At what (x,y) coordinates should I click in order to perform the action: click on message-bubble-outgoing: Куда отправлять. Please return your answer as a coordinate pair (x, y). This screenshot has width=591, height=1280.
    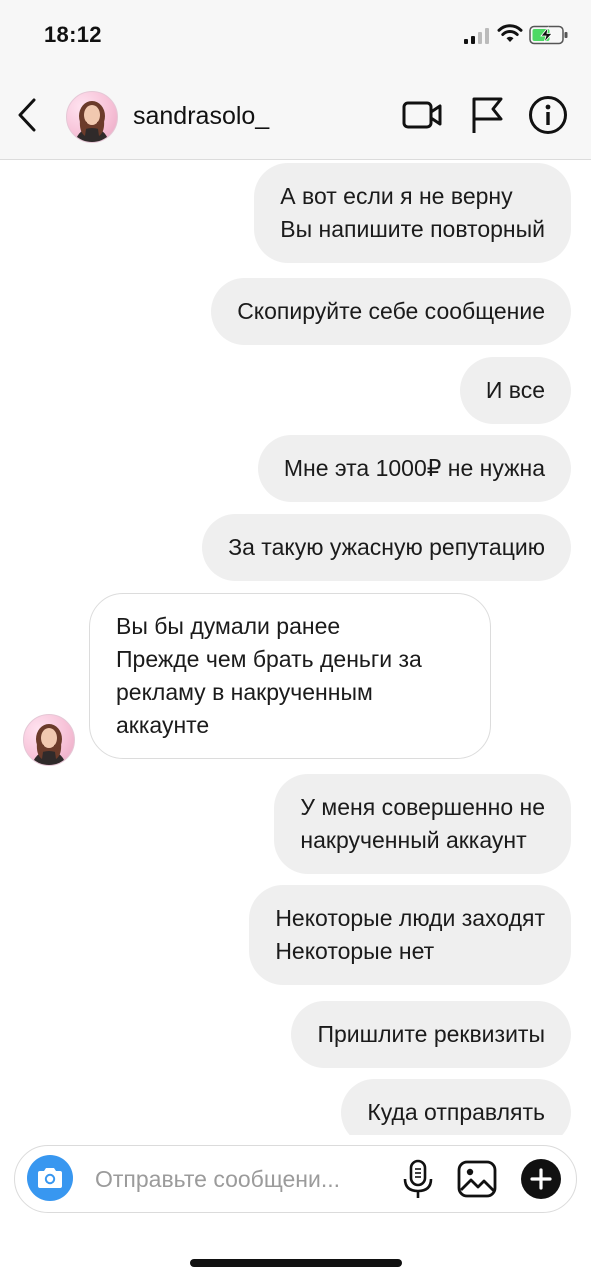
    Looking at the image, I should click on (456, 1107).